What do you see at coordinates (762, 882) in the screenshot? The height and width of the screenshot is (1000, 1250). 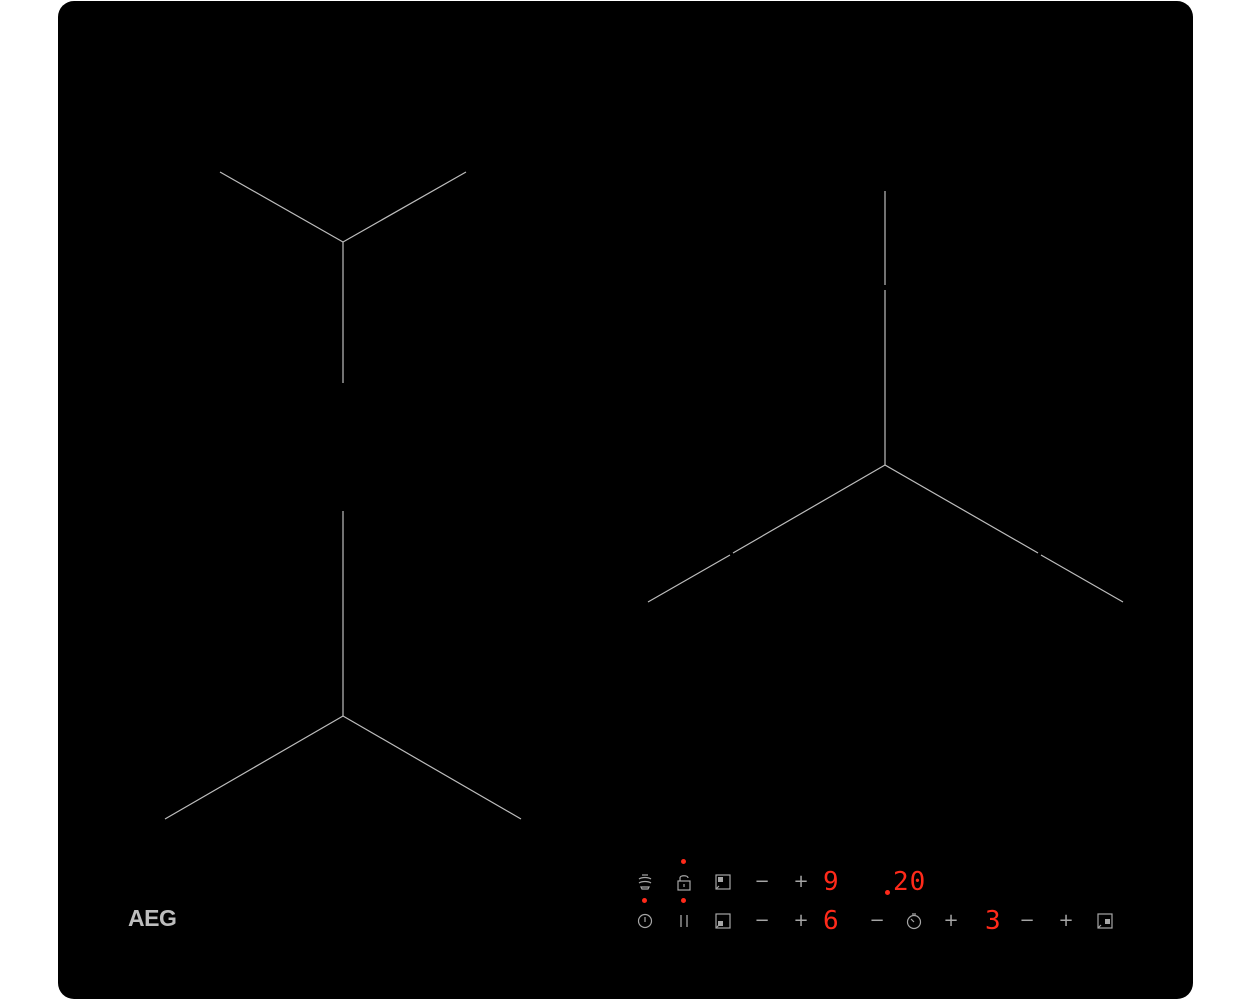 I see `zone-a-minus-button: −` at bounding box center [762, 882].